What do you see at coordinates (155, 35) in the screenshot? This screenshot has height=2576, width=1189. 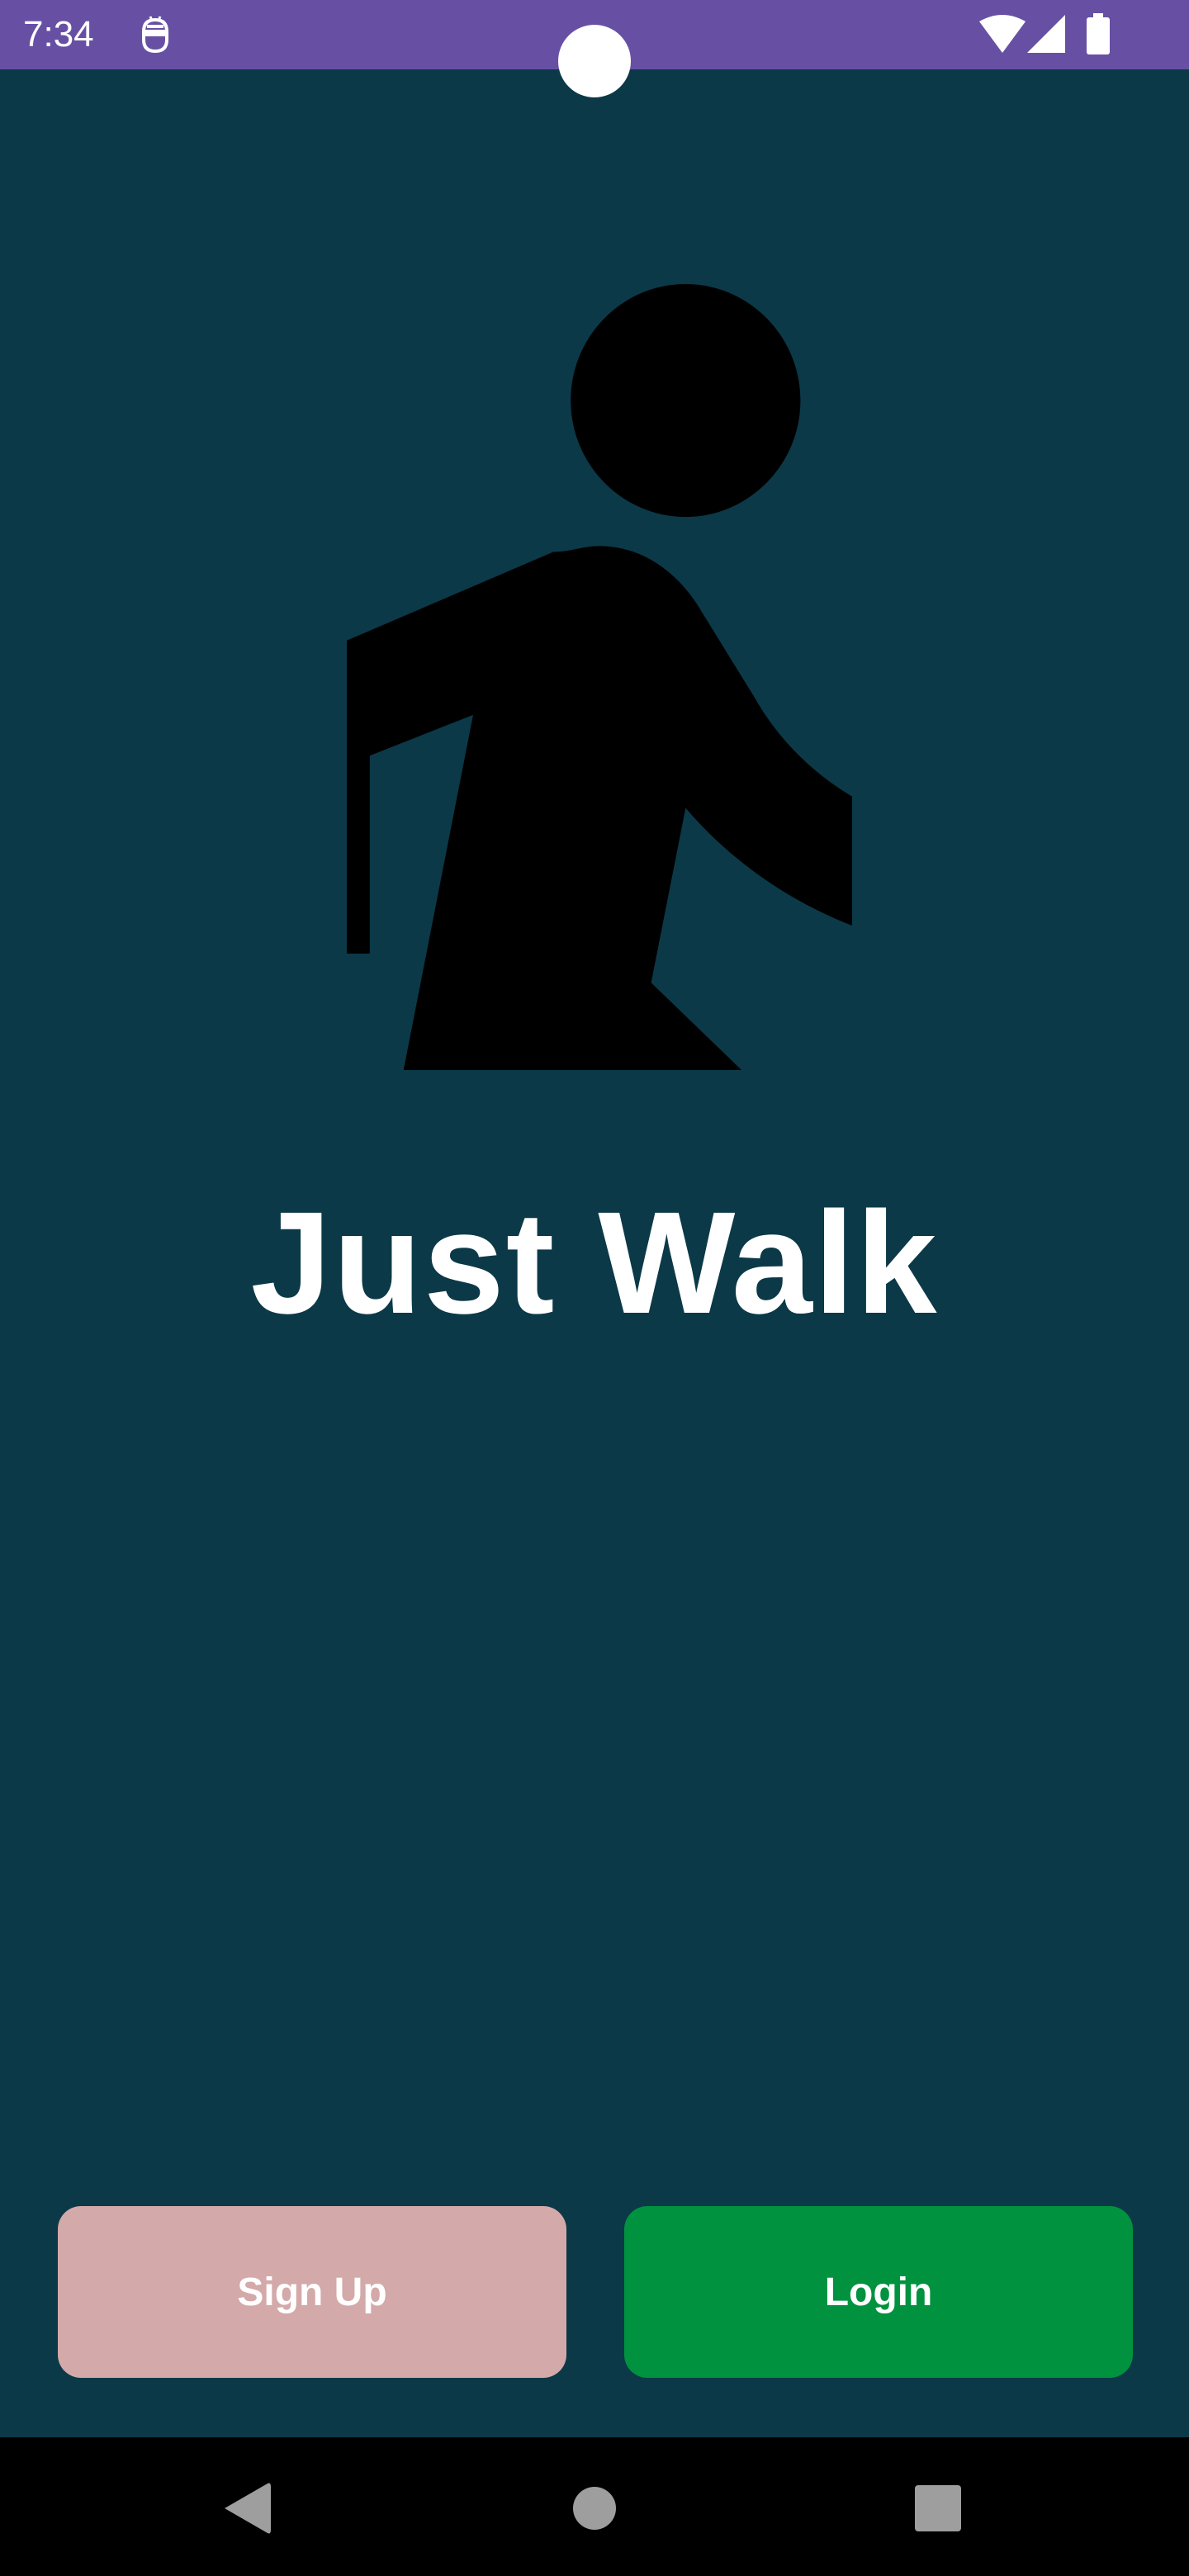 I see `app-notification-icon` at bounding box center [155, 35].